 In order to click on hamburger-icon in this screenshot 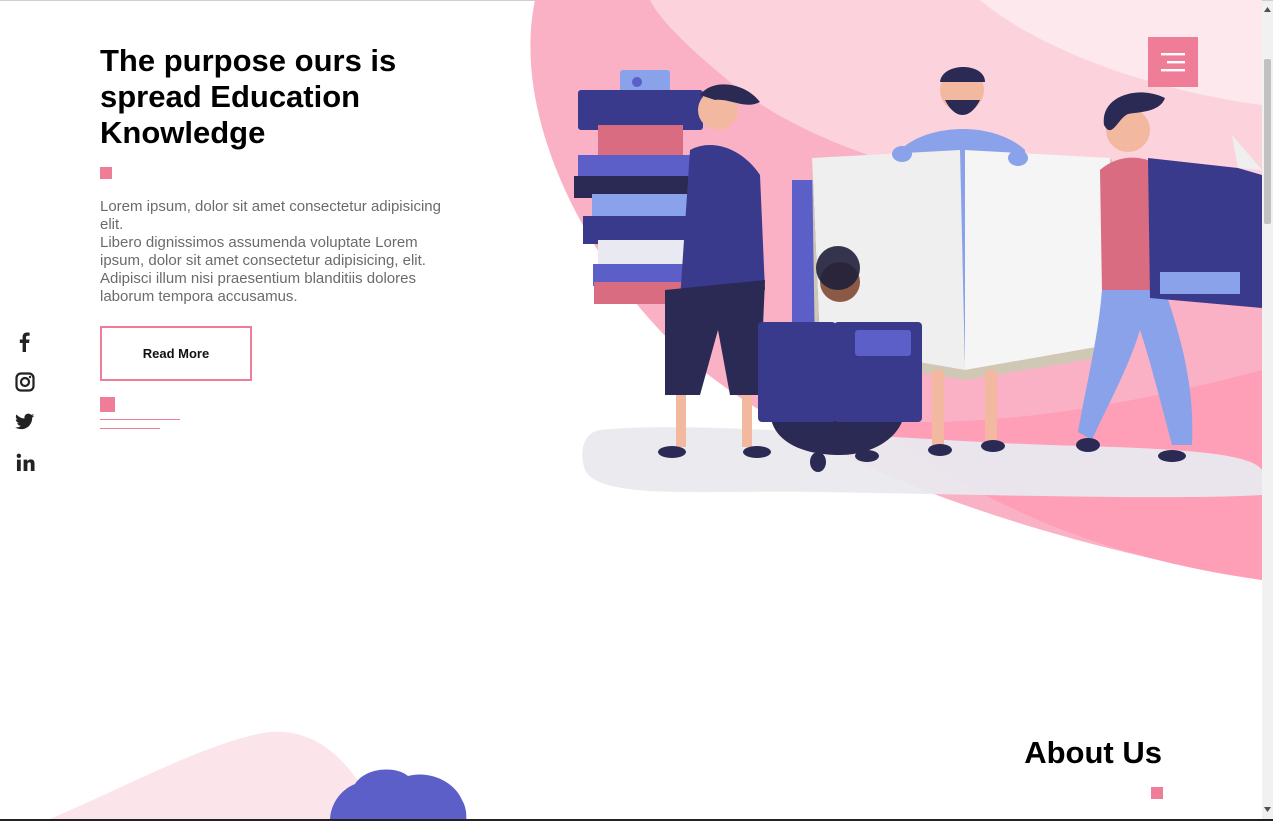, I will do `click(1173, 62)`.